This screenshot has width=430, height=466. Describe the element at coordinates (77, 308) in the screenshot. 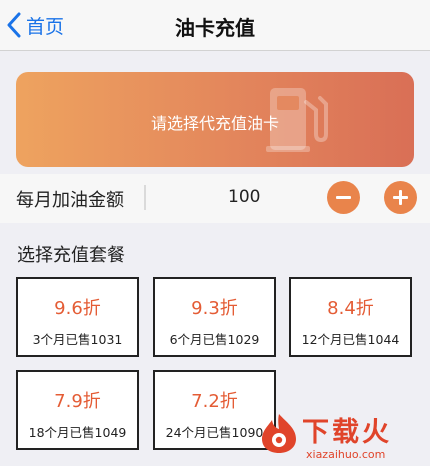

I see `package-discount: 9.6折` at that location.